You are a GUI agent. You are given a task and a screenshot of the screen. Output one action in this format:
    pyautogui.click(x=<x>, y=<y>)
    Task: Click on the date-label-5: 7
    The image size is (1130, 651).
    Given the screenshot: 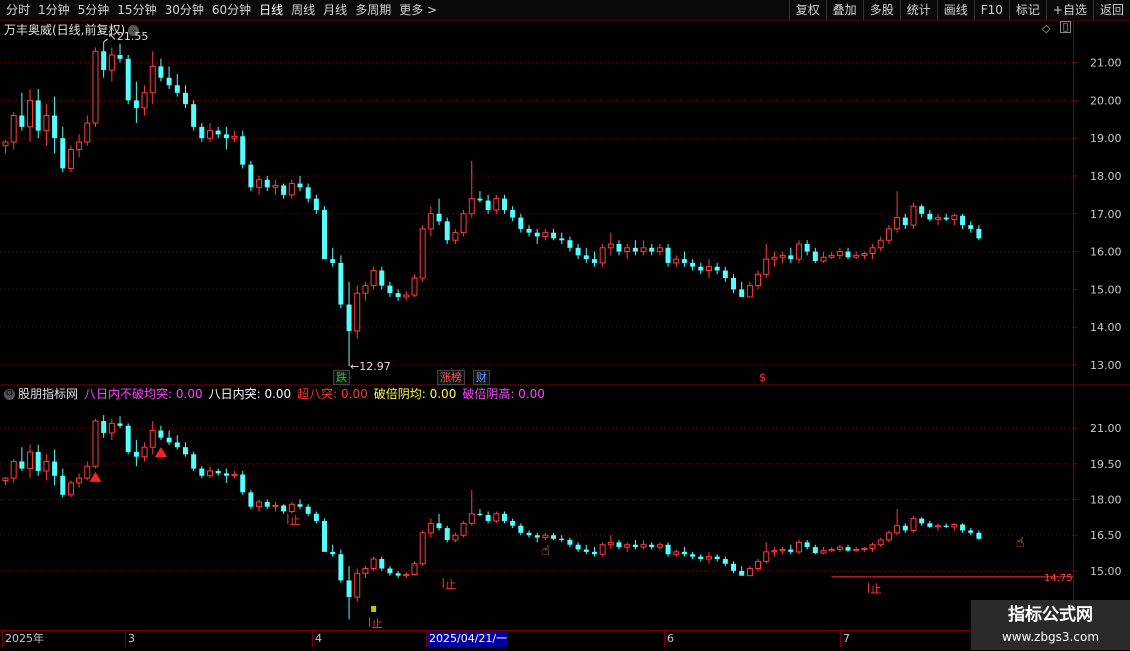 What is the action you would take?
    pyautogui.click(x=845, y=639)
    